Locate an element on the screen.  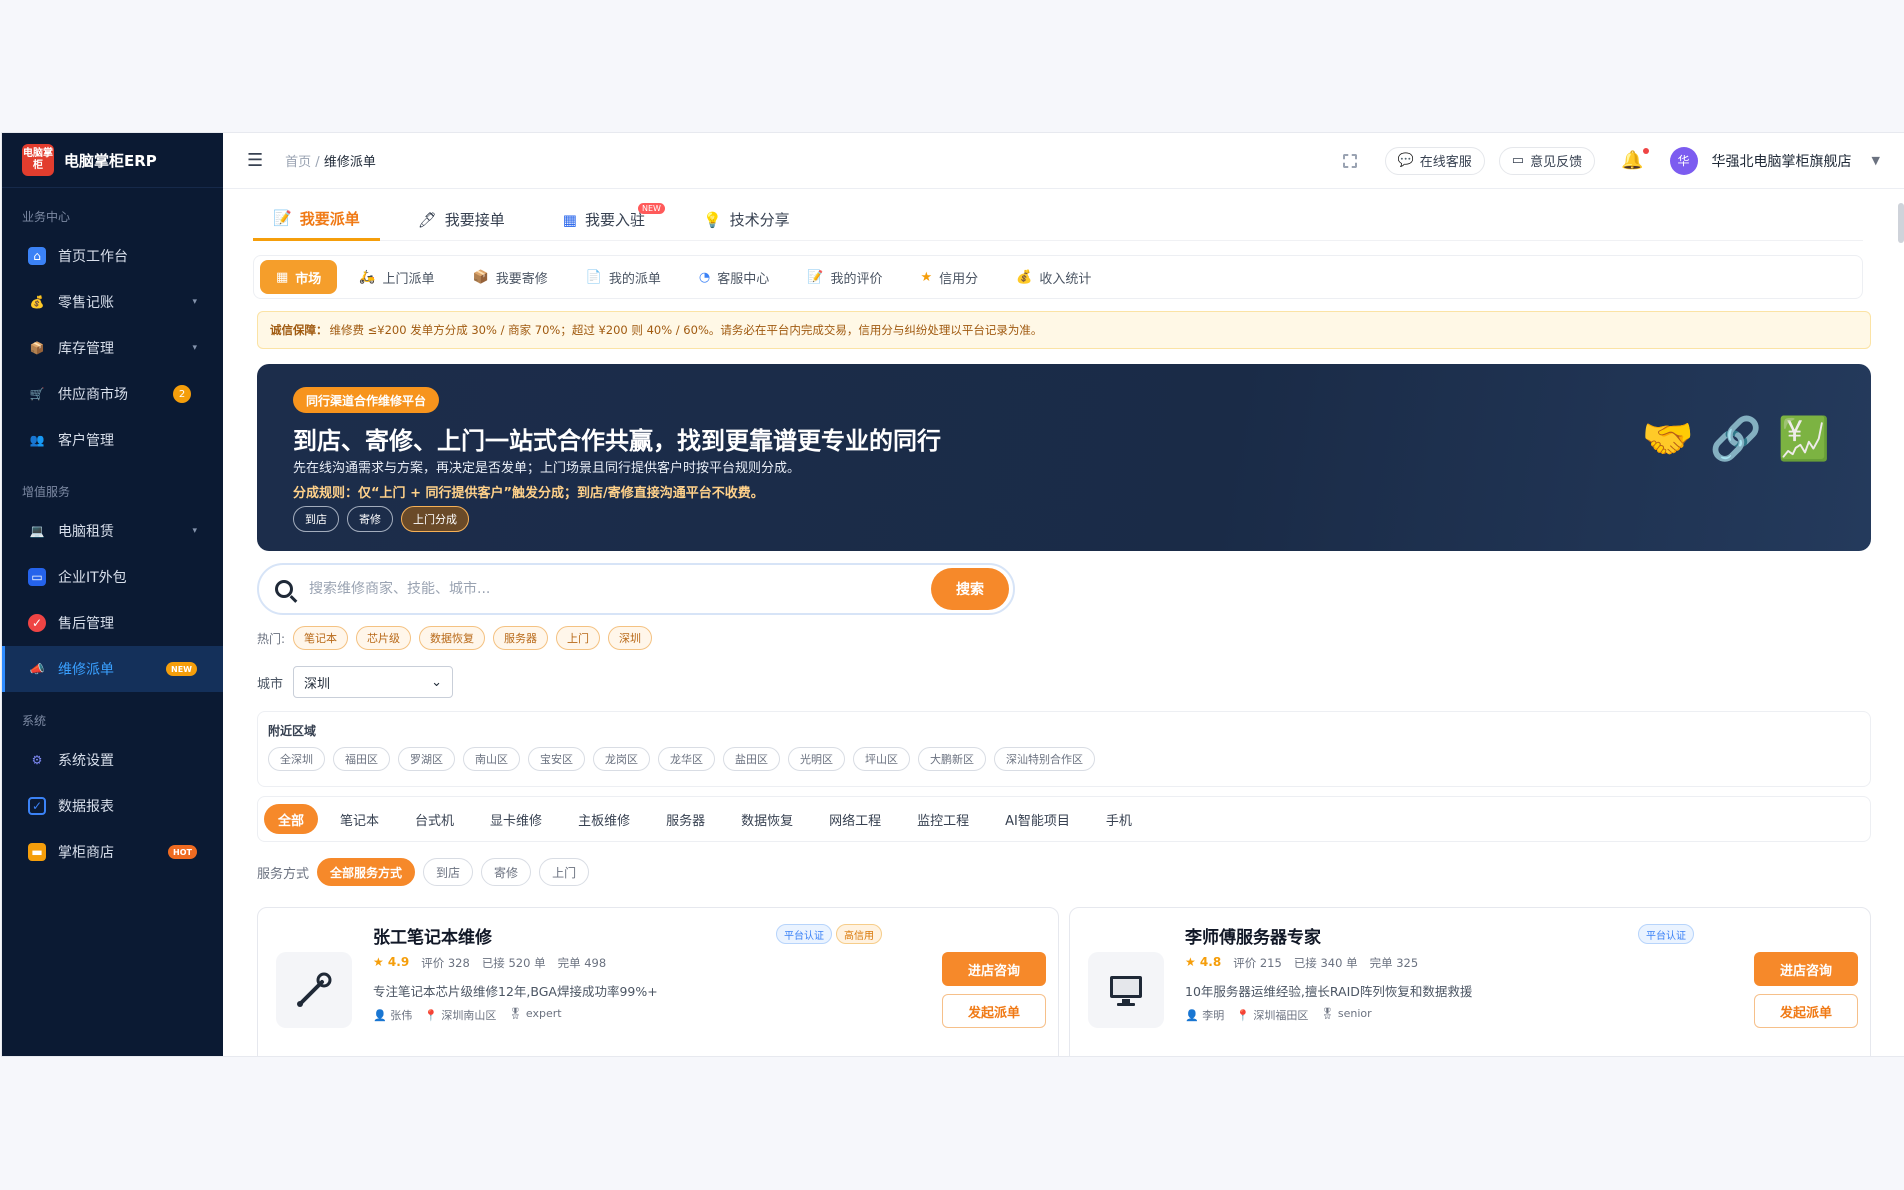
hero-tag: 上门分成 is located at coordinates (435, 519).